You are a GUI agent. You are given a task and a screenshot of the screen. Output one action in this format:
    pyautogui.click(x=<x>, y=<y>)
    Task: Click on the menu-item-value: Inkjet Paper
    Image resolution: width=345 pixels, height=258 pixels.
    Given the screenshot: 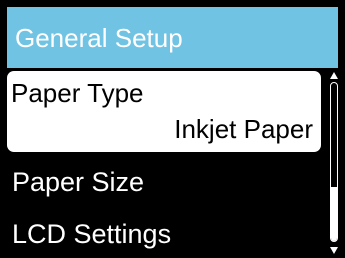 What is the action you would take?
    pyautogui.click(x=243, y=129)
    